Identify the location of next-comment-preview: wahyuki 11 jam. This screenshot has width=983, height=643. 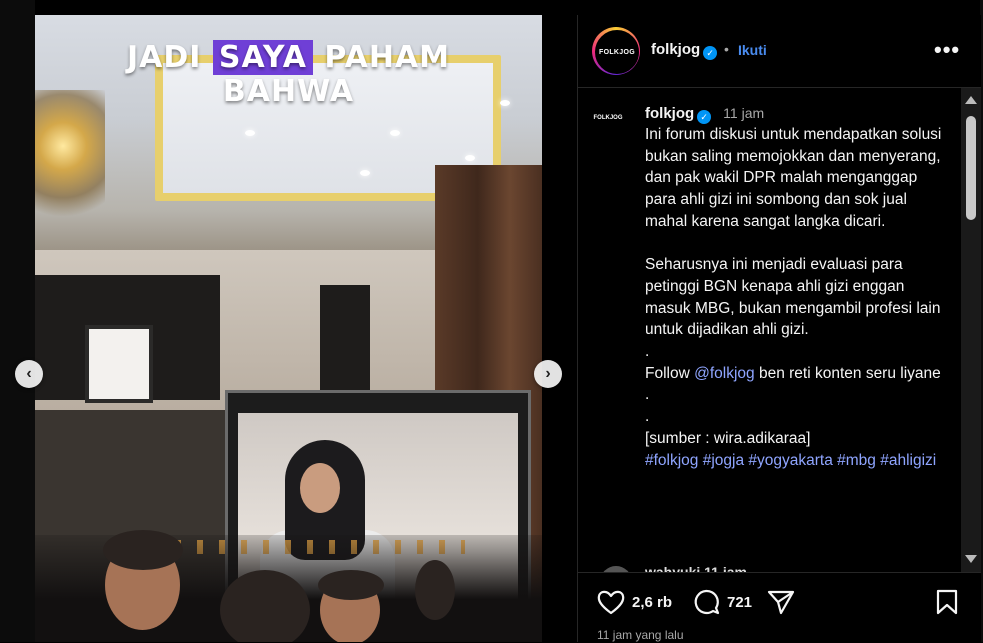
(696, 568).